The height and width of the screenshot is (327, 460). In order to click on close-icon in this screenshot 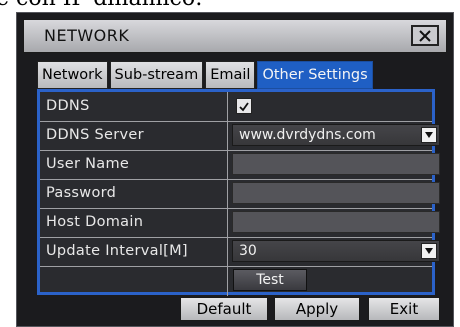, I will do `click(425, 35)`.